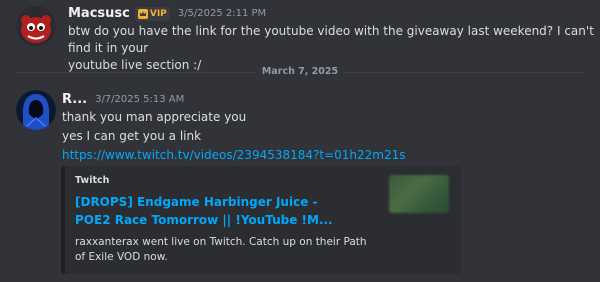 The height and width of the screenshot is (282, 600). Describe the element at coordinates (222, 13) in the screenshot. I see `timestamp: 3/5/2025 2:11 PM` at that location.